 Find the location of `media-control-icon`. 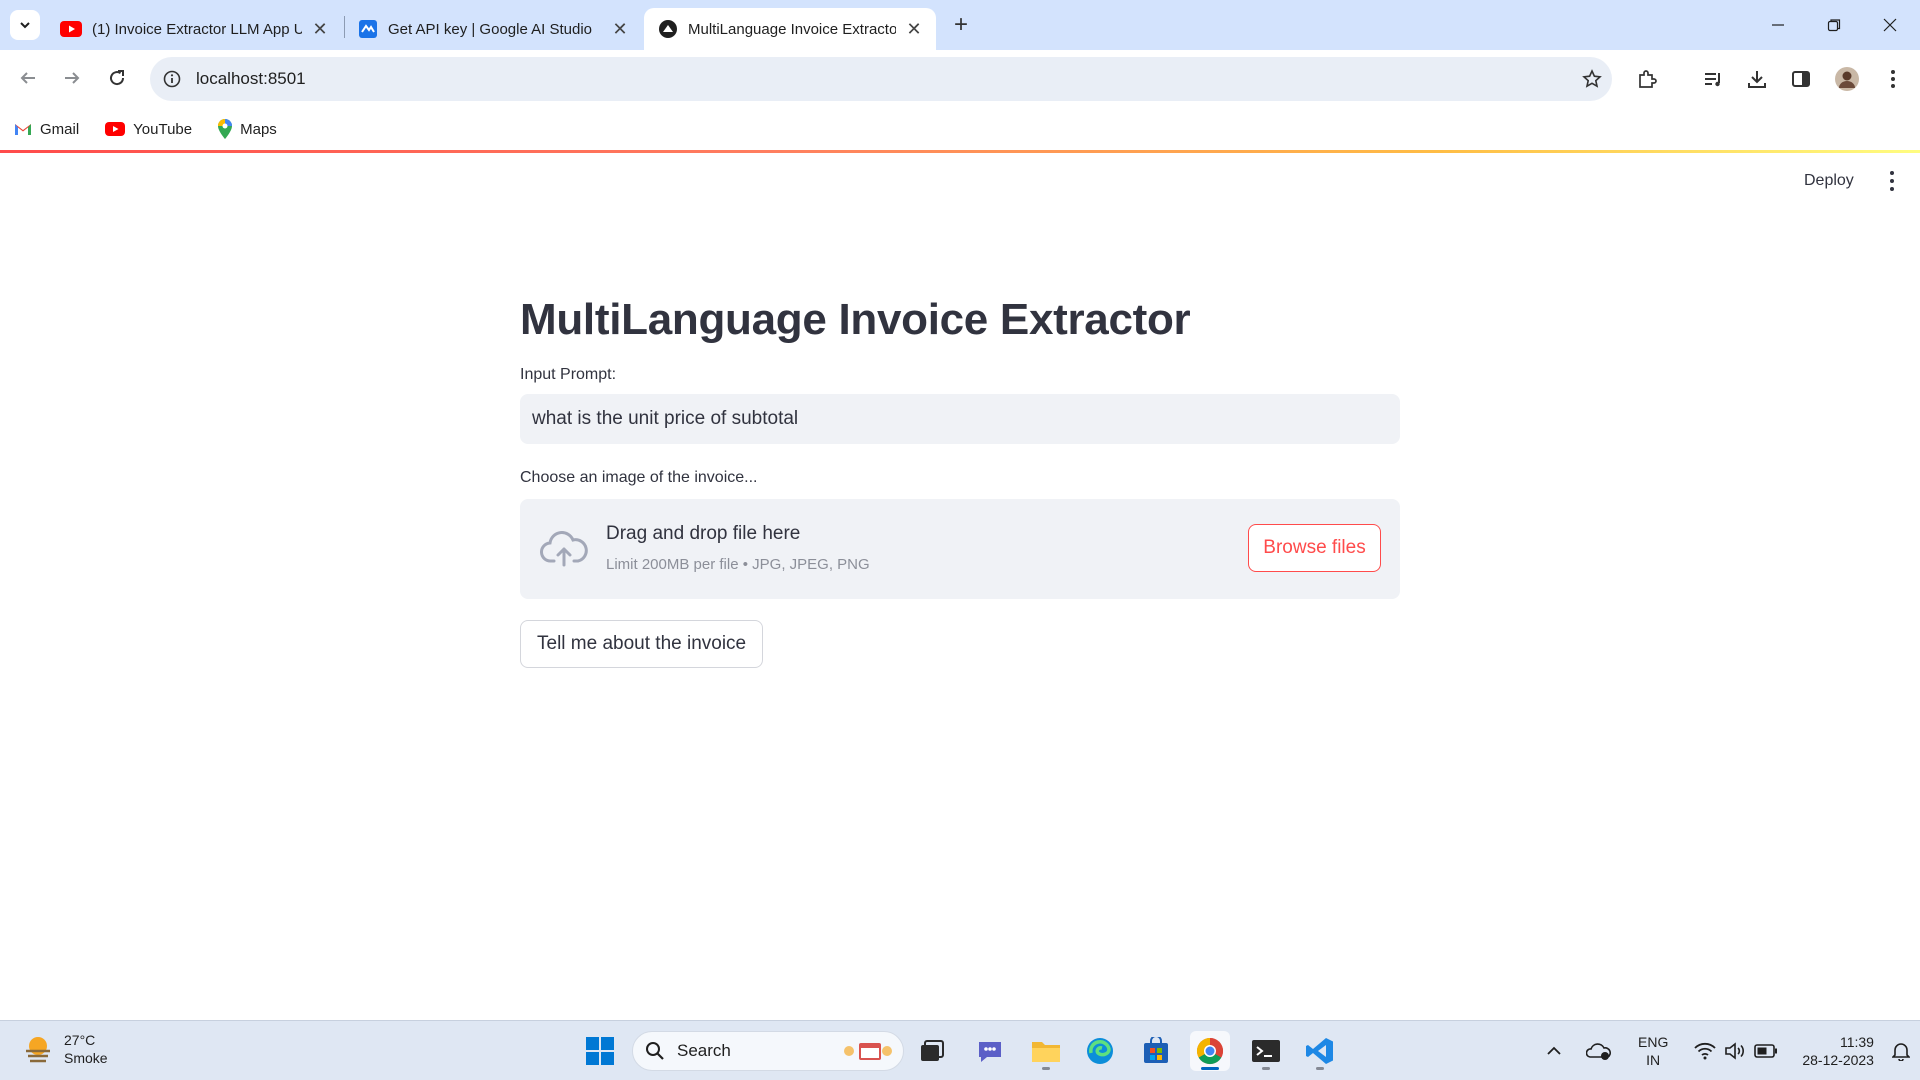

media-control-icon is located at coordinates (1713, 79).